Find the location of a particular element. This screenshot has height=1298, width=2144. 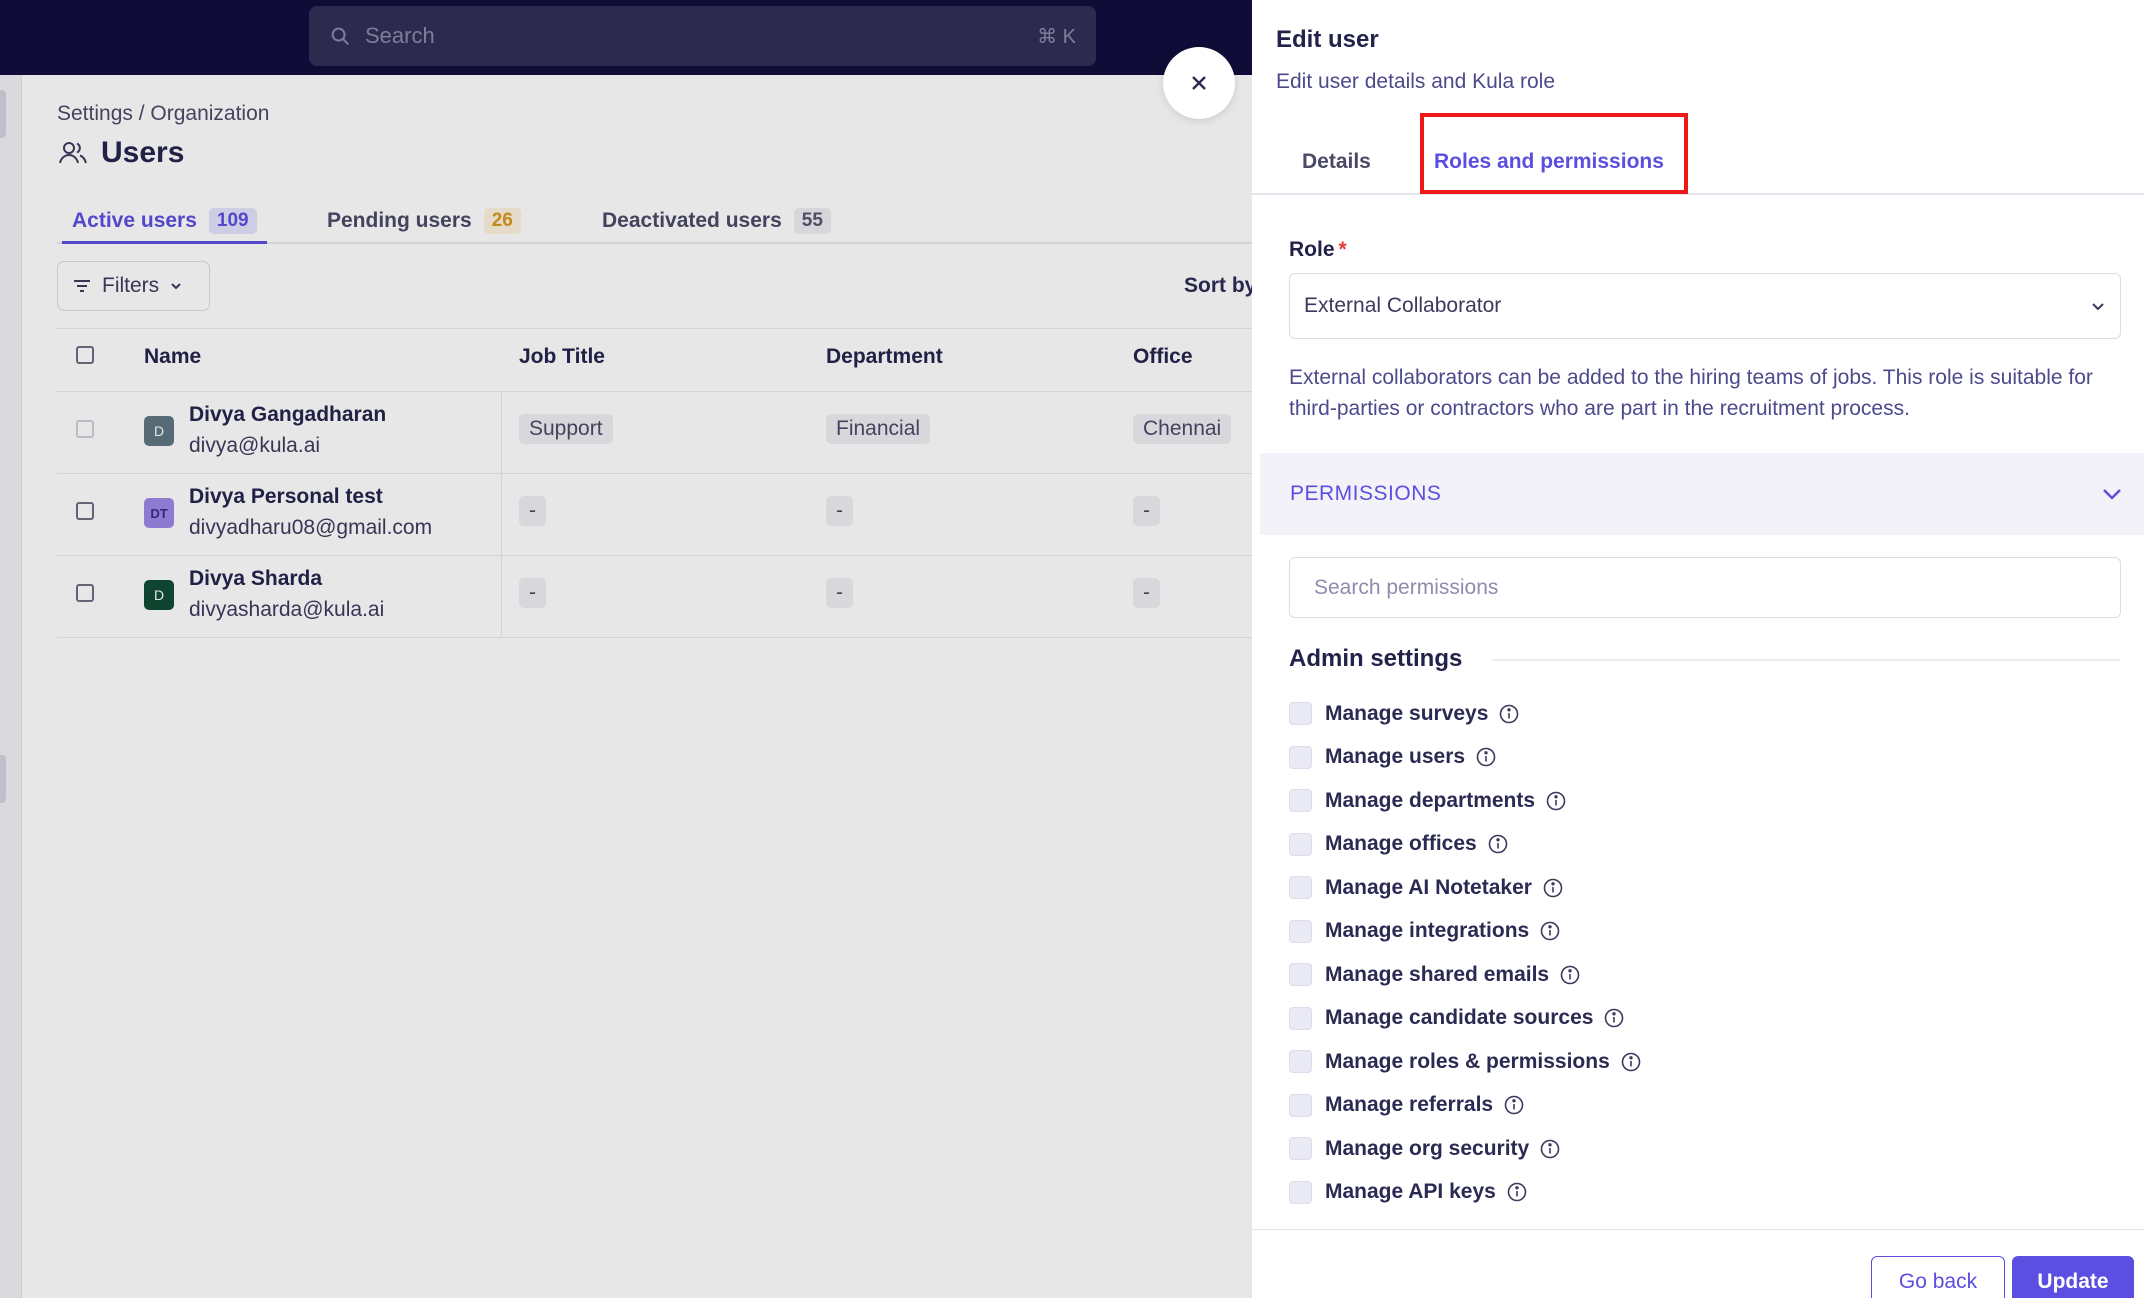

drawer-tab-divider is located at coordinates (1698, 194).